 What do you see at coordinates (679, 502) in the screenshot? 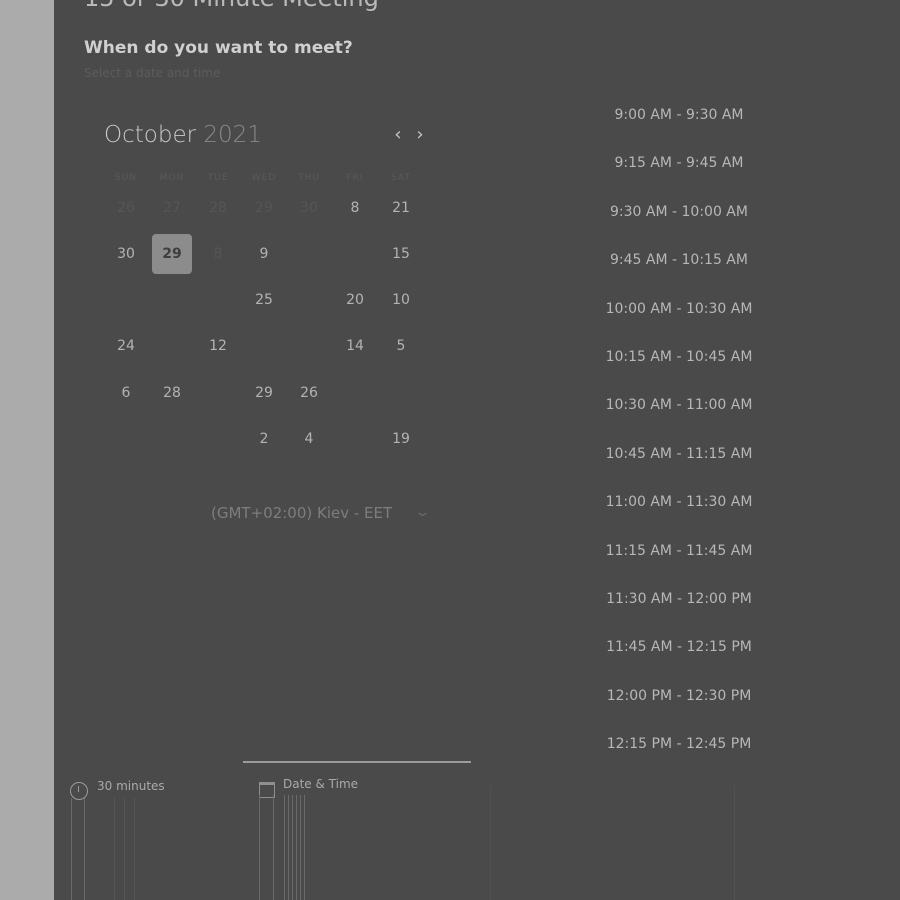
I see `time-slot: 11:00 AM - 11:30 AM` at bounding box center [679, 502].